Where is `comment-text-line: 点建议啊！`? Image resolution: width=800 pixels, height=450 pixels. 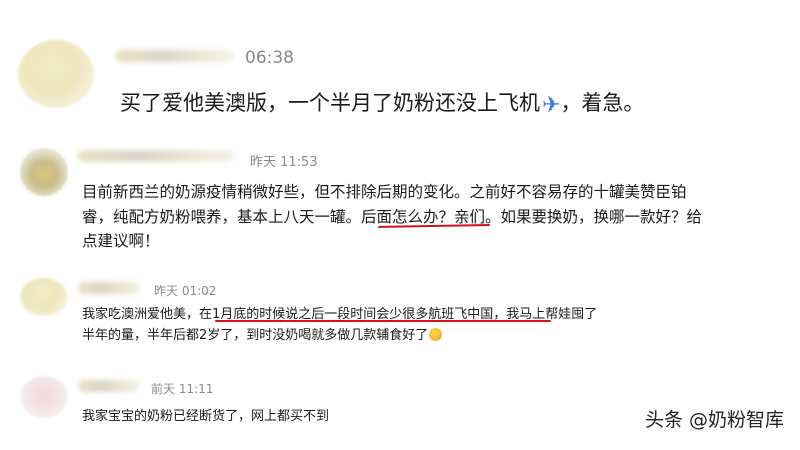 comment-text-line: 点建议啊！ is located at coordinates (121, 241).